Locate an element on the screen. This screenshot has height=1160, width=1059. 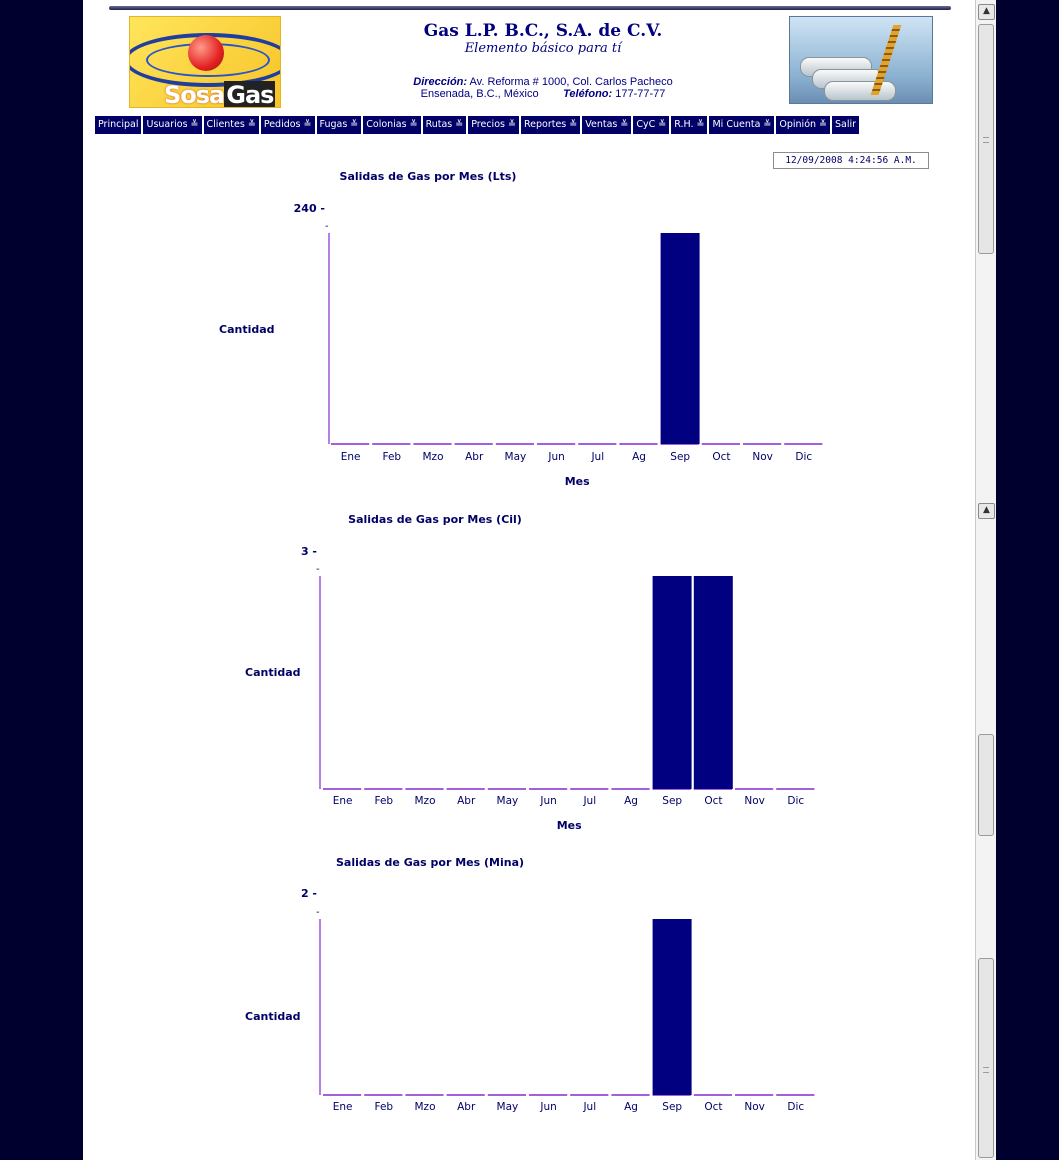
gas-plant-photo is located at coordinates (861, 60).